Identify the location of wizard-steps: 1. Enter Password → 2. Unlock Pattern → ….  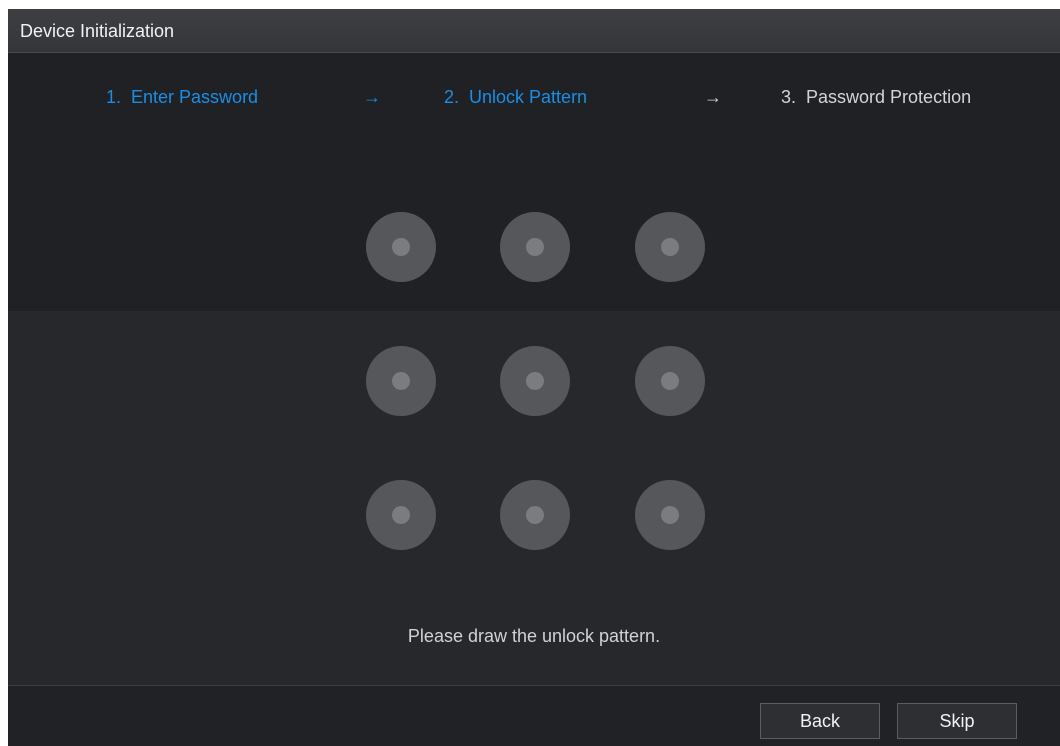
(534, 99).